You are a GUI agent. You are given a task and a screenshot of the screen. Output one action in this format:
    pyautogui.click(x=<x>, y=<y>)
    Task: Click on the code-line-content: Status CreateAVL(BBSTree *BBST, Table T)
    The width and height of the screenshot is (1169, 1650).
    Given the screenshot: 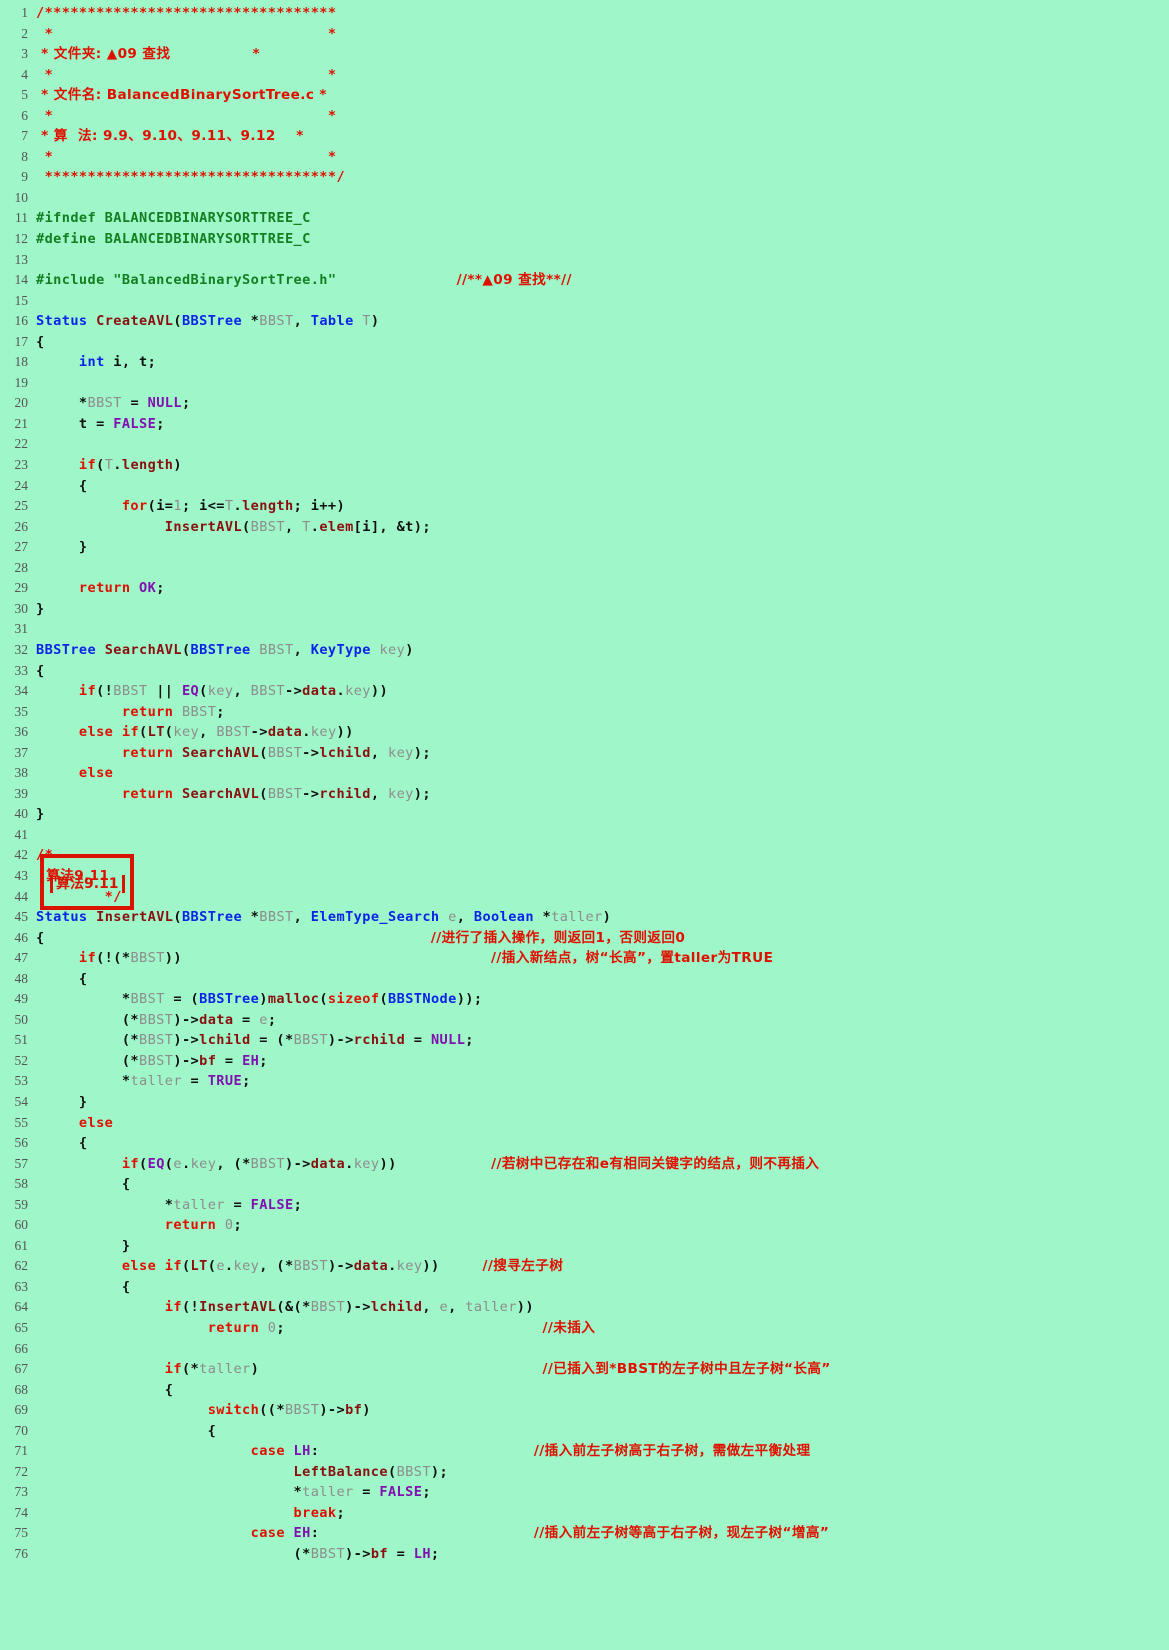 What is the action you would take?
    pyautogui.click(x=602, y=321)
    